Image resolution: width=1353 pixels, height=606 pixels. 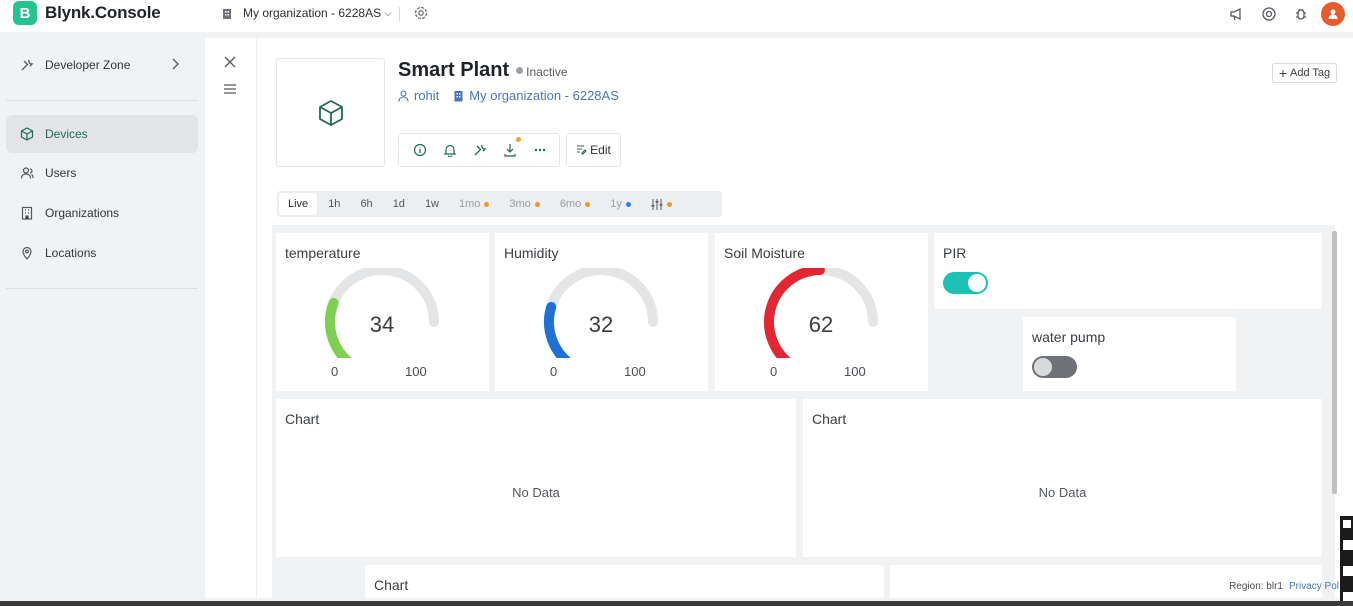 I want to click on owner-link: rohit, so click(x=426, y=95).